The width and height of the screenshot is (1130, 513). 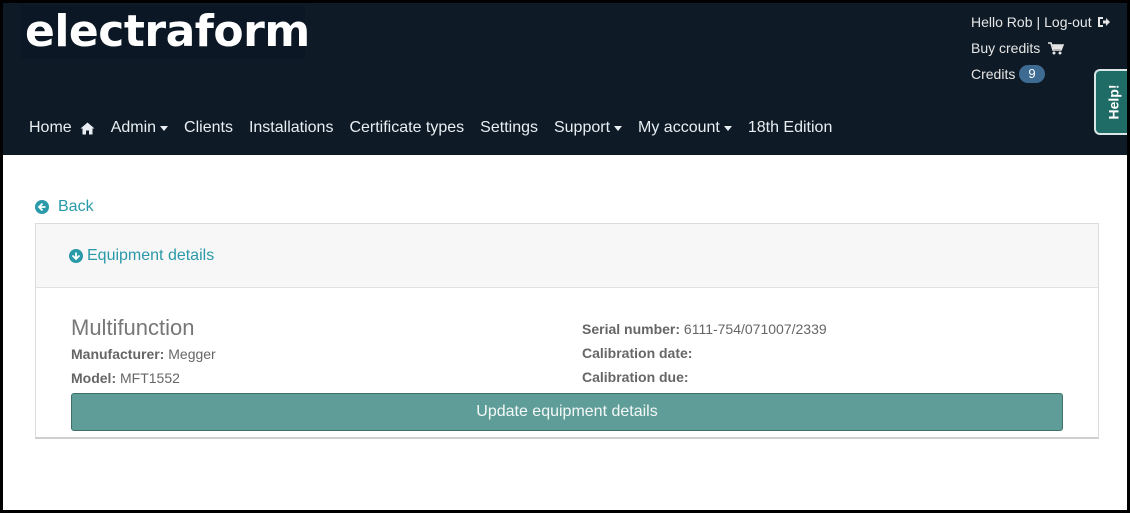 I want to click on credits-badge: 9, so click(x=1032, y=74).